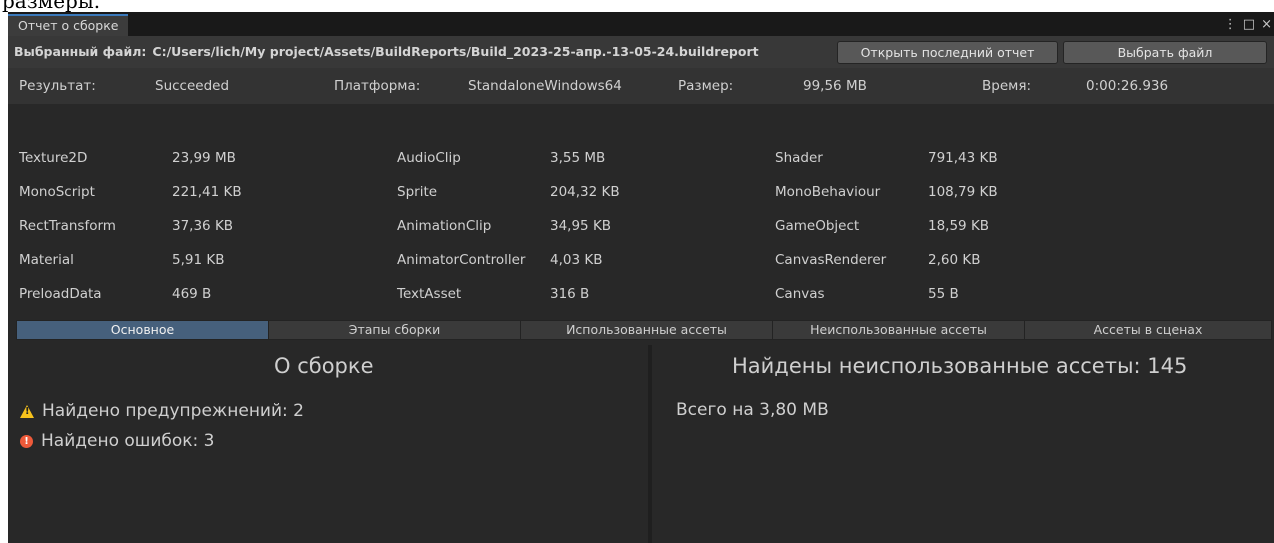  Describe the element at coordinates (963, 192) in the screenshot. I see `stat-size: 108,79 KB` at that location.